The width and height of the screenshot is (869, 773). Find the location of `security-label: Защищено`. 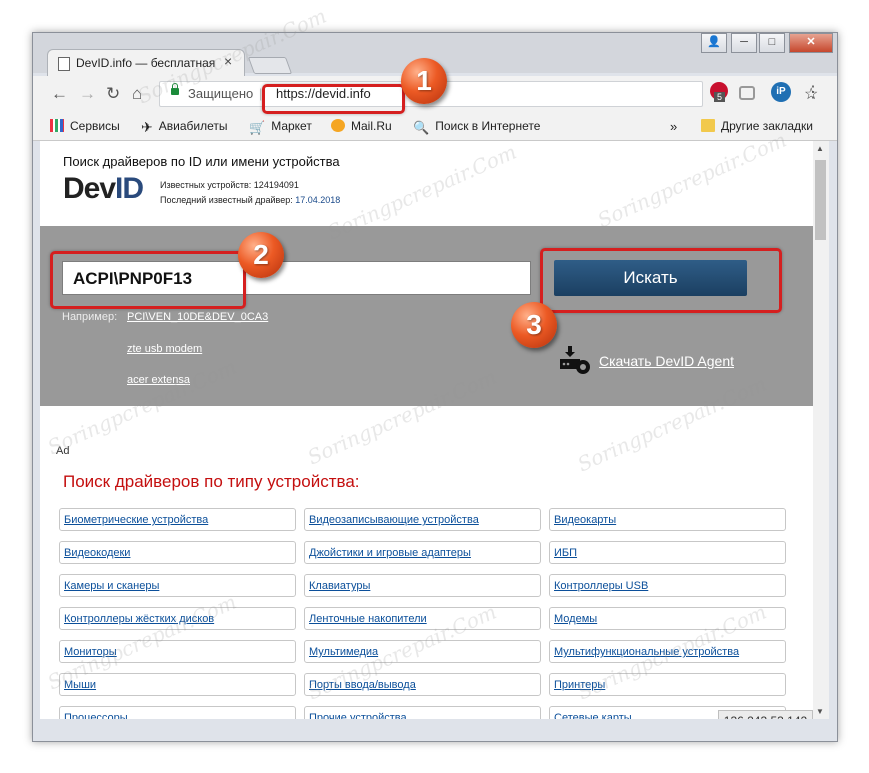

security-label: Защищено is located at coordinates (221, 93).